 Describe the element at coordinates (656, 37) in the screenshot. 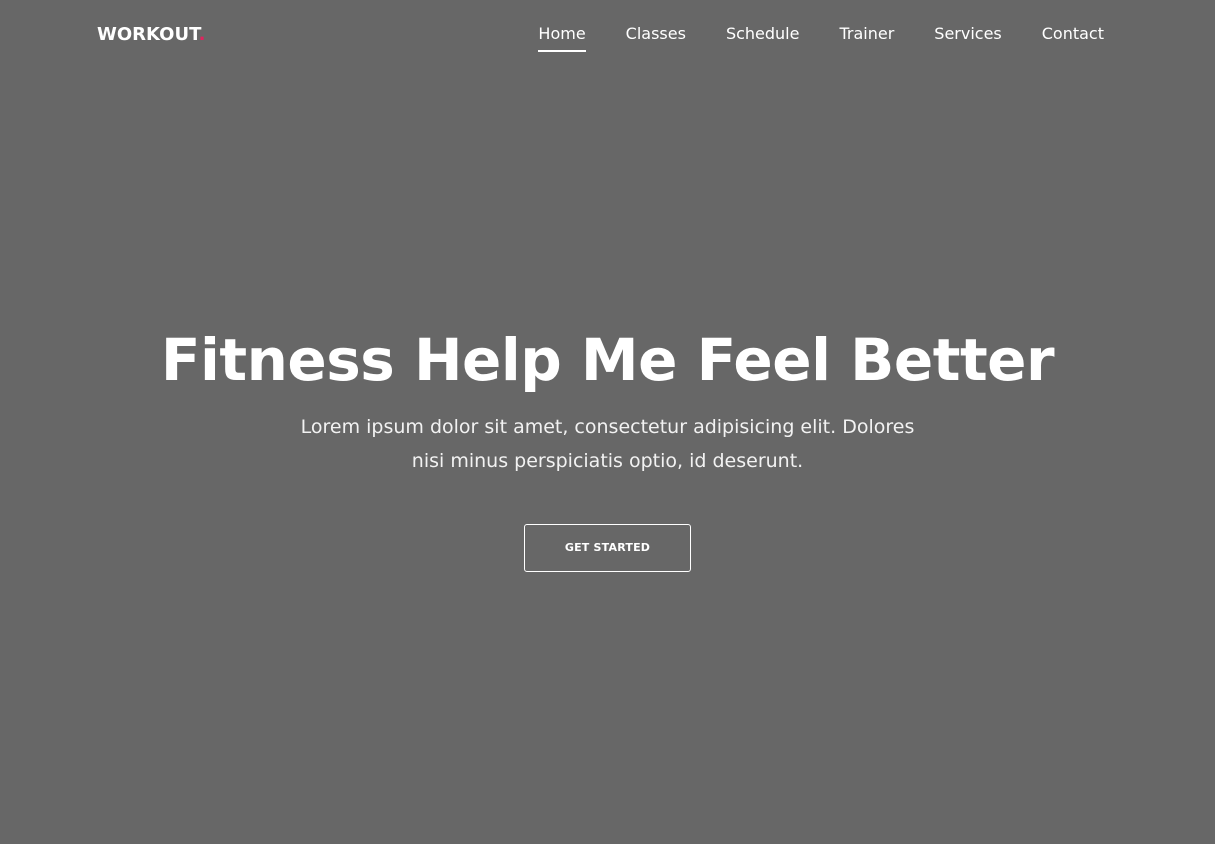

I see `nav-item-classes: Classes` at that location.